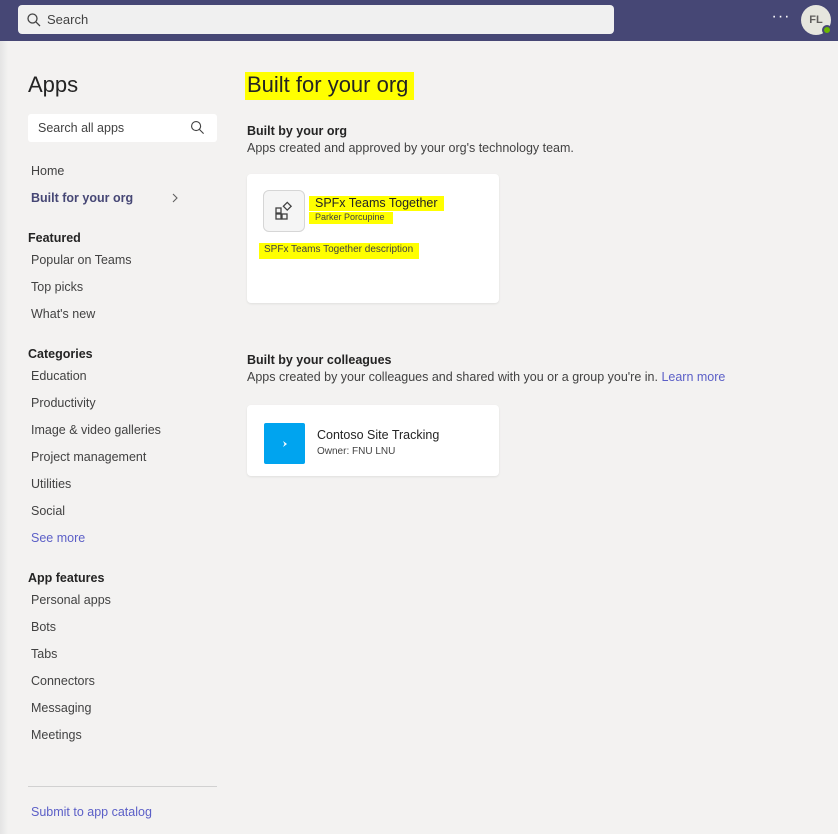  Describe the element at coordinates (47, 171) in the screenshot. I see `sidebar-item-home: Home` at that location.